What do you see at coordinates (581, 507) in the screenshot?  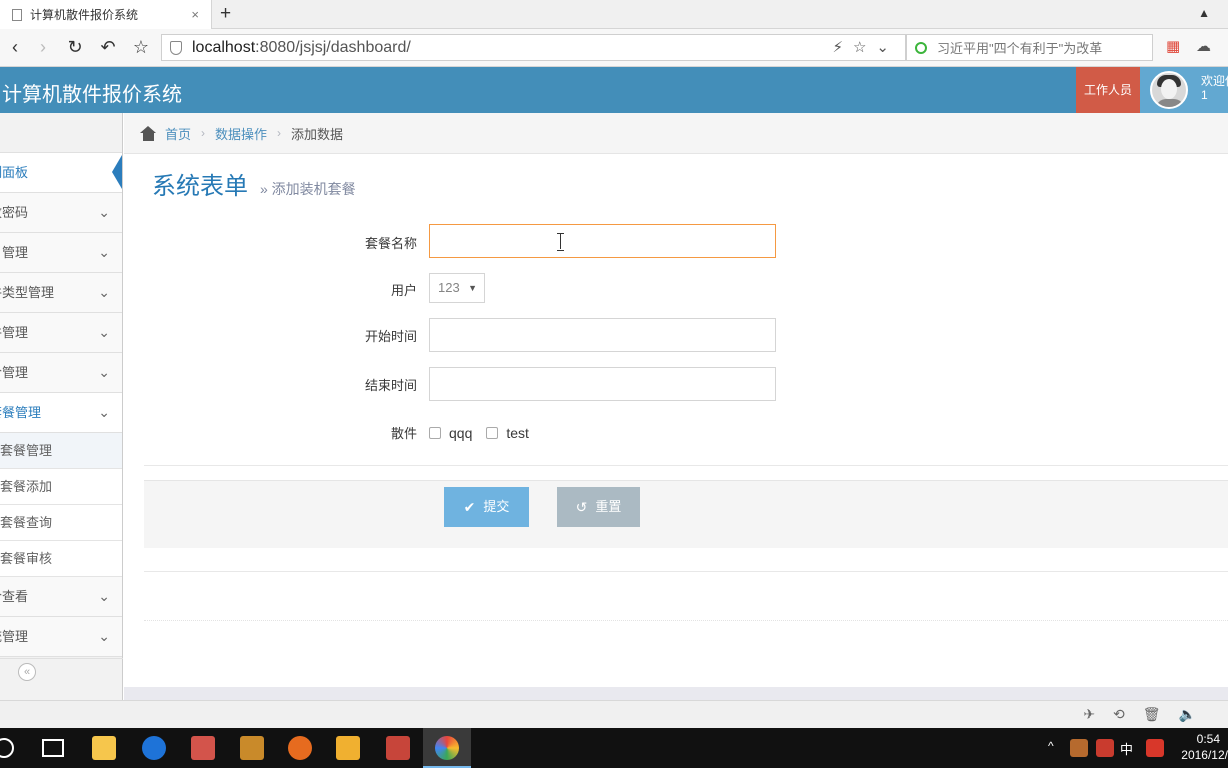 I see `undo-icon: ↺` at bounding box center [581, 507].